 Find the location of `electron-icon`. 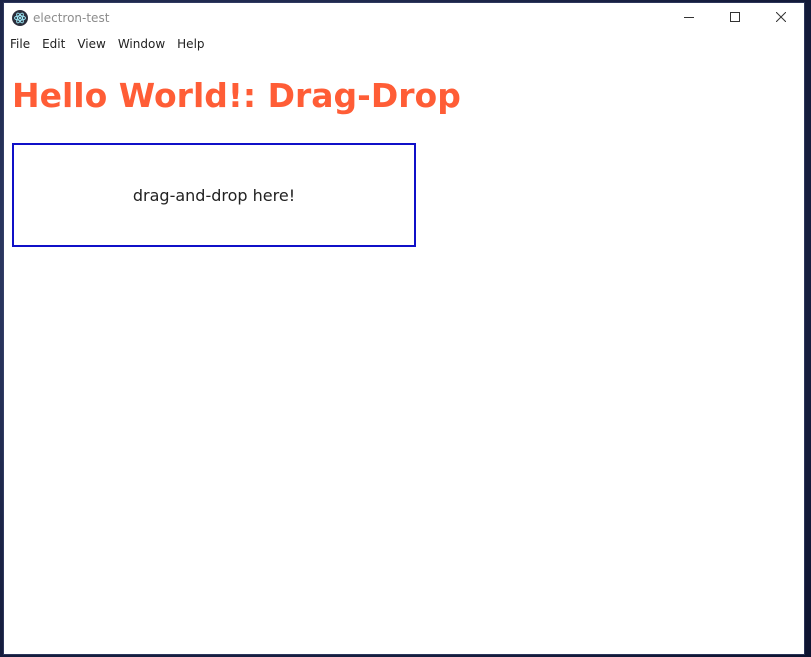

electron-icon is located at coordinates (20, 17).